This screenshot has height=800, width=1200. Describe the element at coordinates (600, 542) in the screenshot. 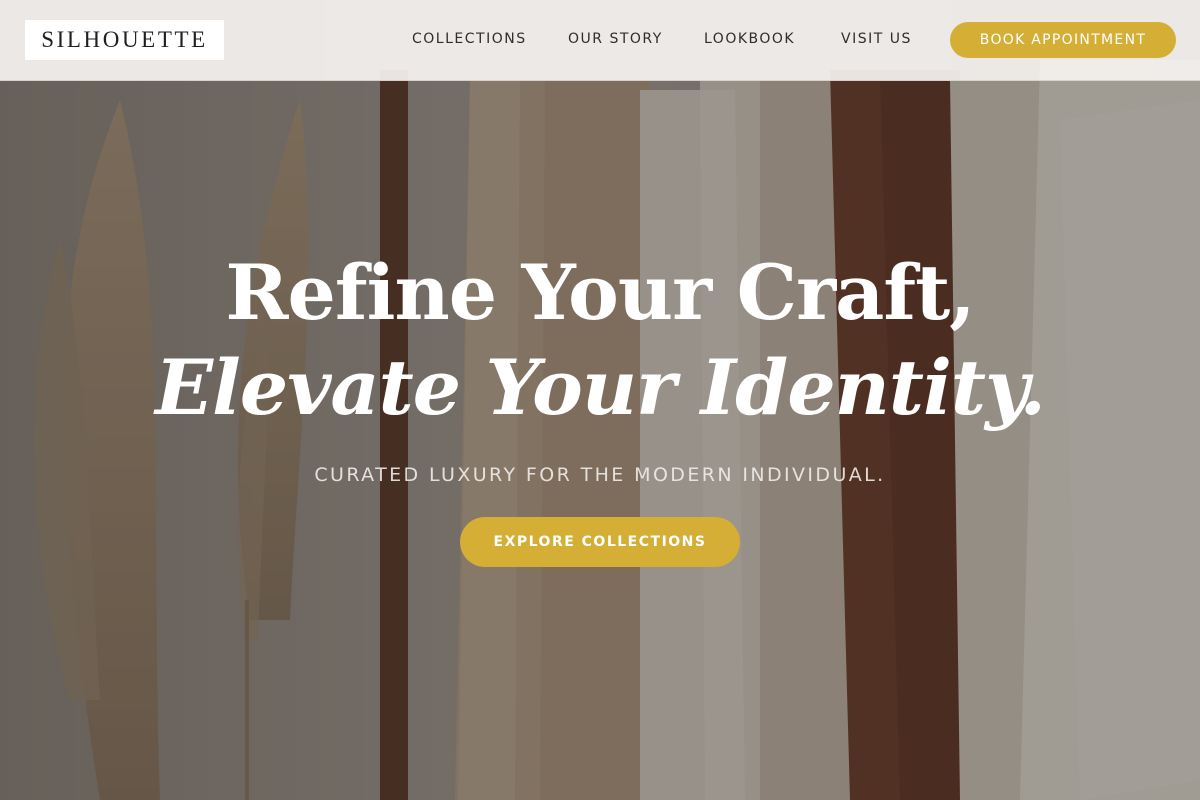

I see `explore-collections-button: EXPLORE COLLECTIONS` at that location.